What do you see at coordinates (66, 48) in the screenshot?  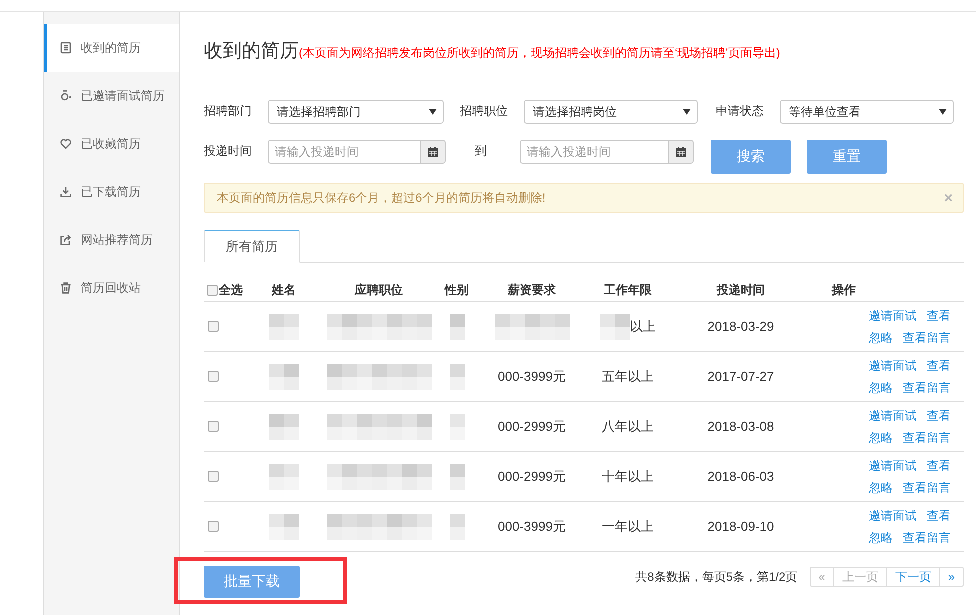 I see `document-icon` at bounding box center [66, 48].